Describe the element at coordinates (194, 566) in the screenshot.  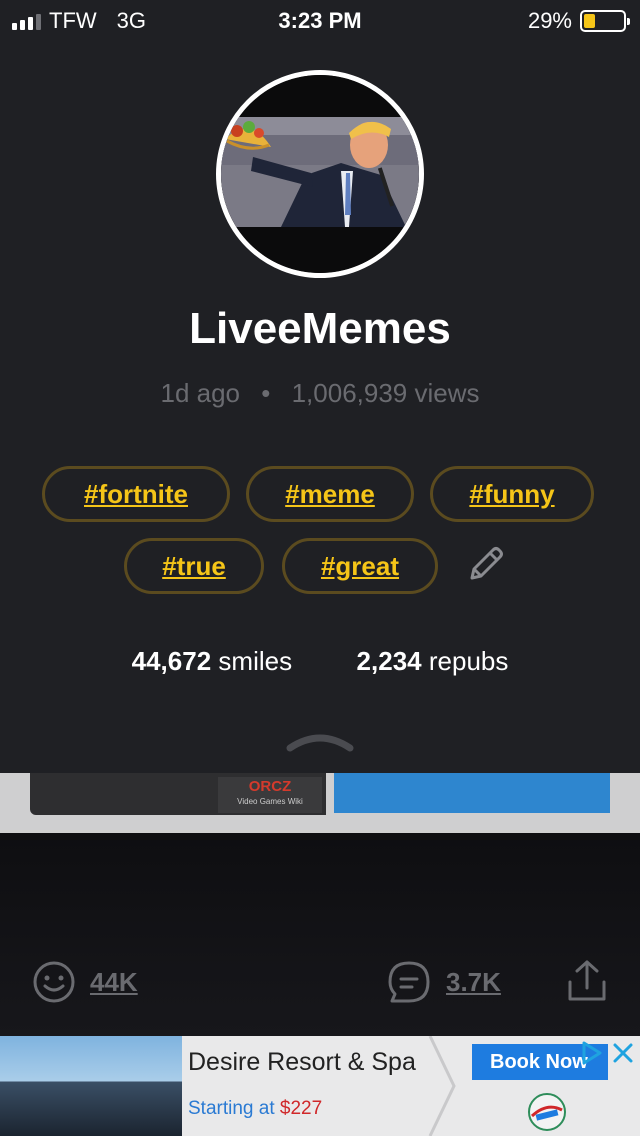
I see `tag-chip: #true` at that location.